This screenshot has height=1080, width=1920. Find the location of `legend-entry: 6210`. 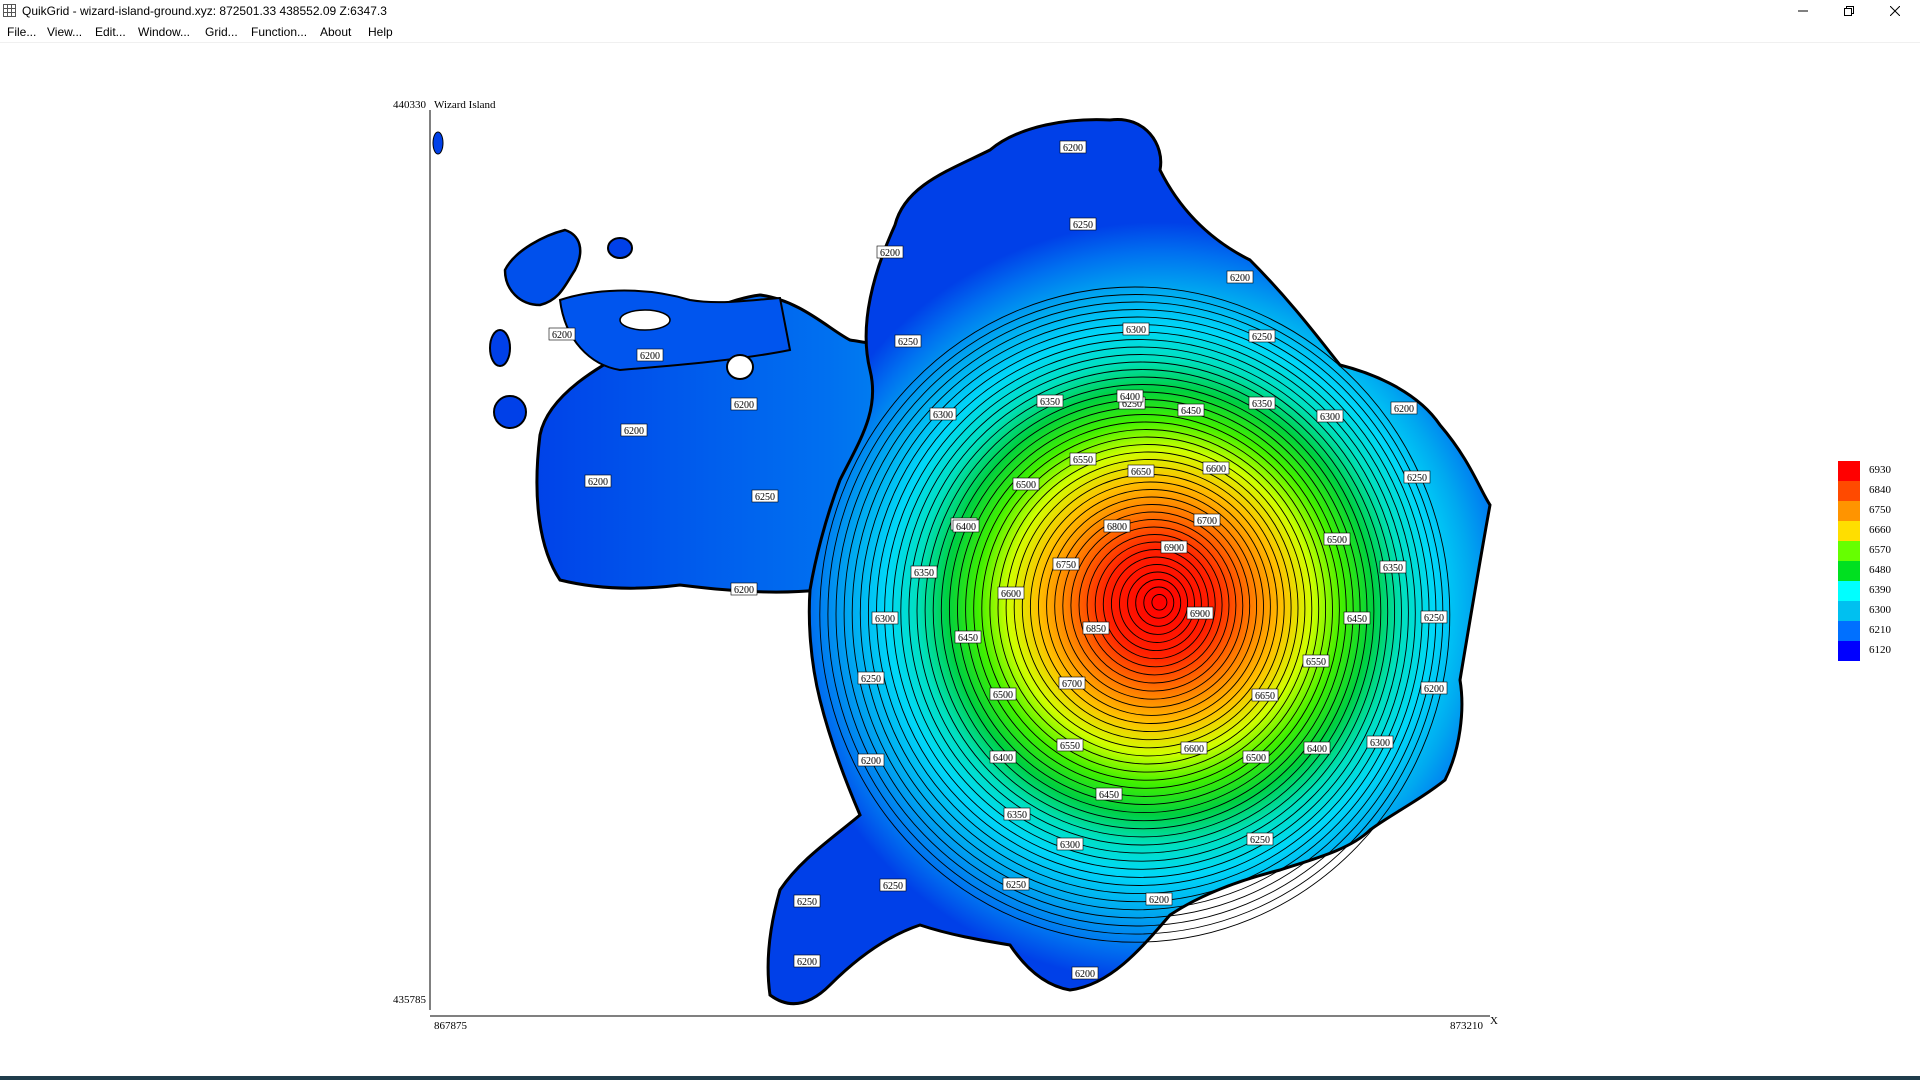

legend-entry: 6210 is located at coordinates (1868, 631).